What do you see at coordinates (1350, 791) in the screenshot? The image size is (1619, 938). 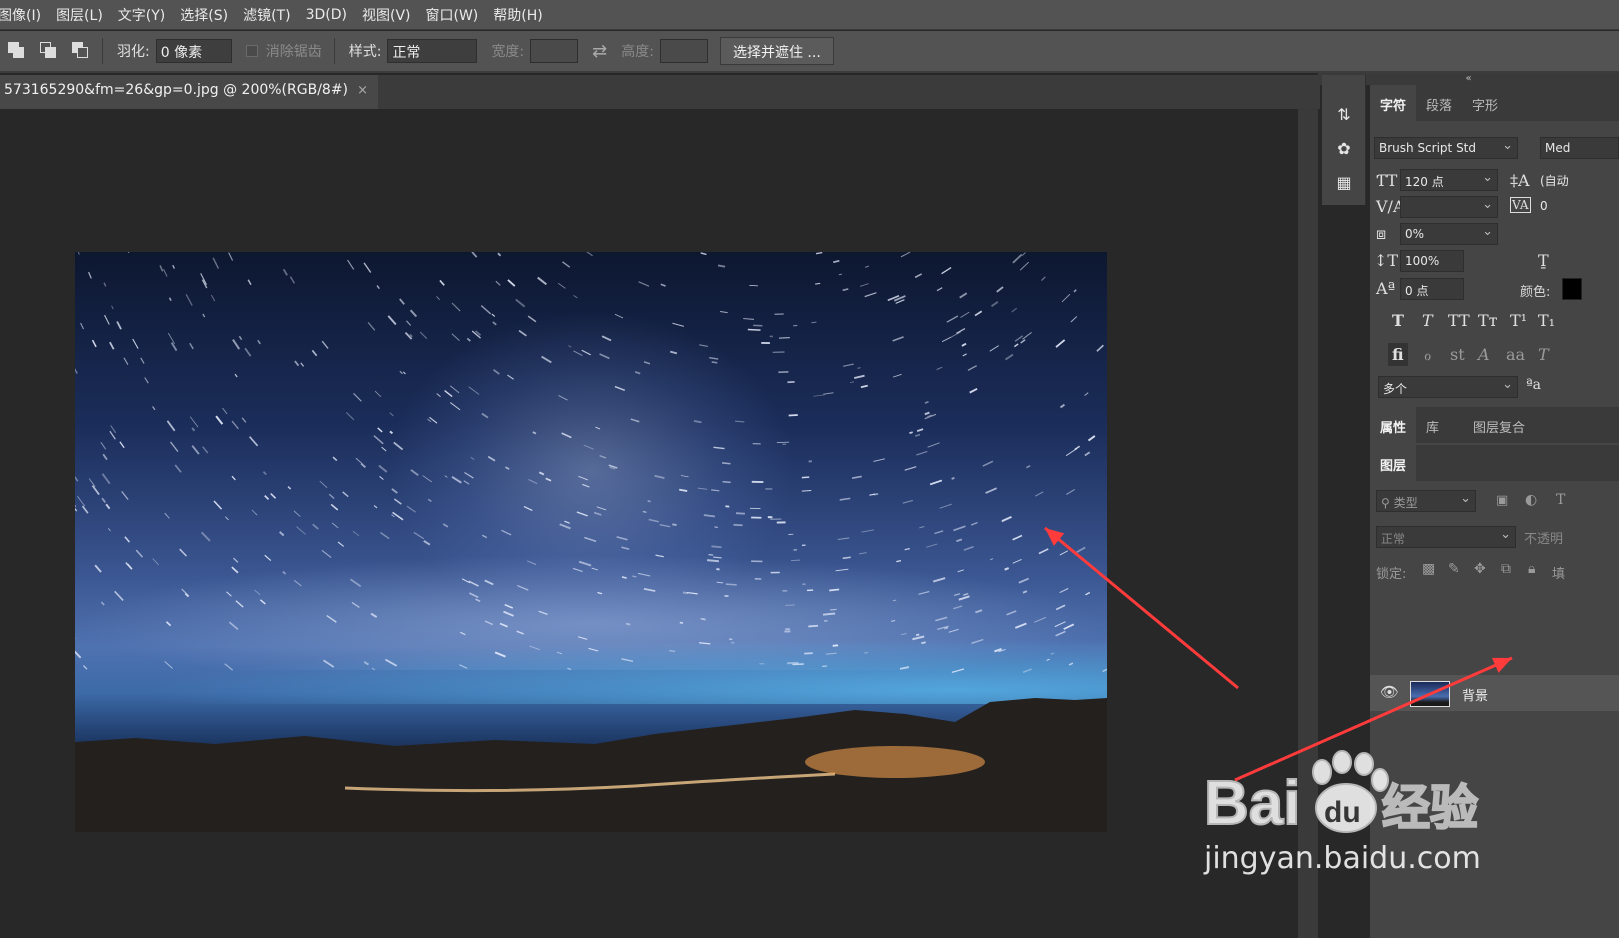 I see `paw-icon: du` at bounding box center [1350, 791].